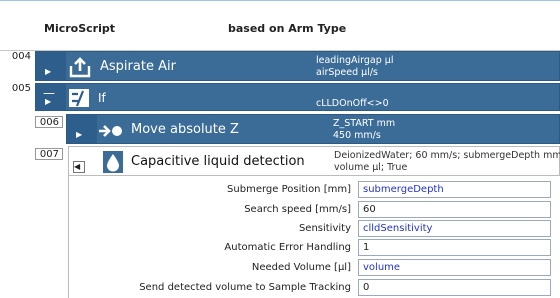 The image size is (560, 298). Describe the element at coordinates (113, 162) in the screenshot. I see `liquid-drop-icon` at that location.